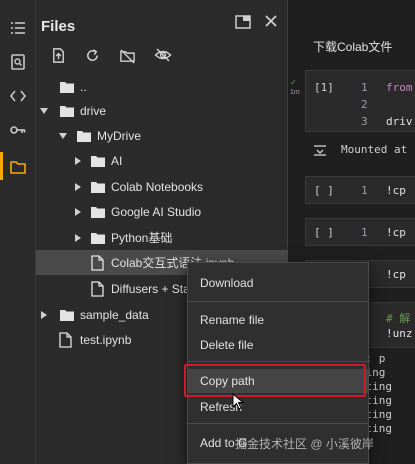  I want to click on output-text: Mounted at, so click(374, 149).